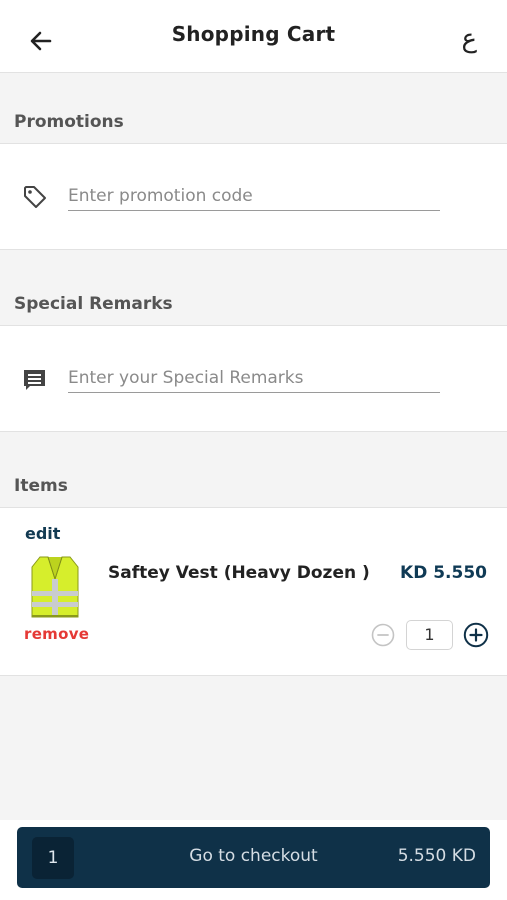 Image resolution: width=507 pixels, height=900 pixels. Describe the element at coordinates (476, 635) in the screenshot. I see `plus-circle-icon` at that location.